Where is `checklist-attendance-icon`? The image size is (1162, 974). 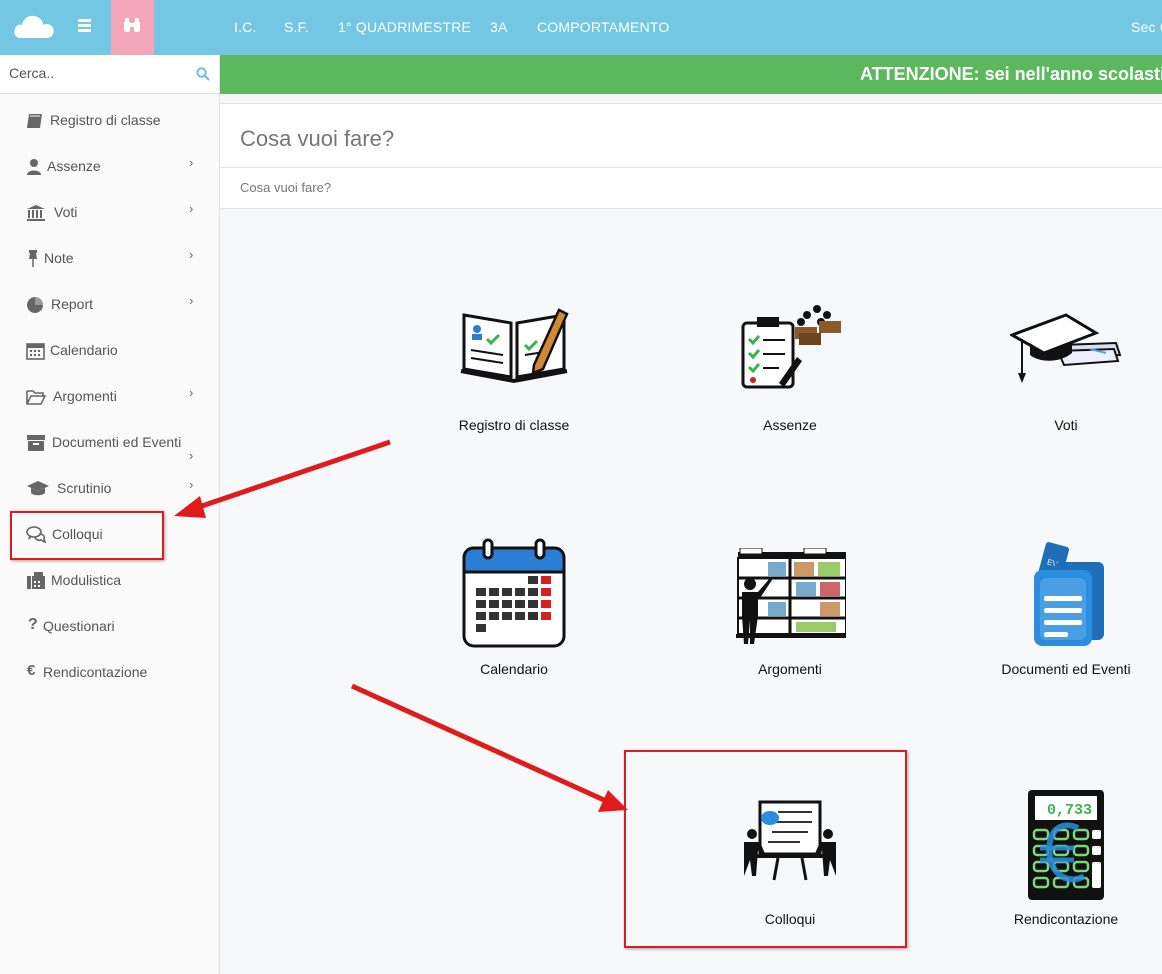
checklist-attendance-icon is located at coordinates (791, 347).